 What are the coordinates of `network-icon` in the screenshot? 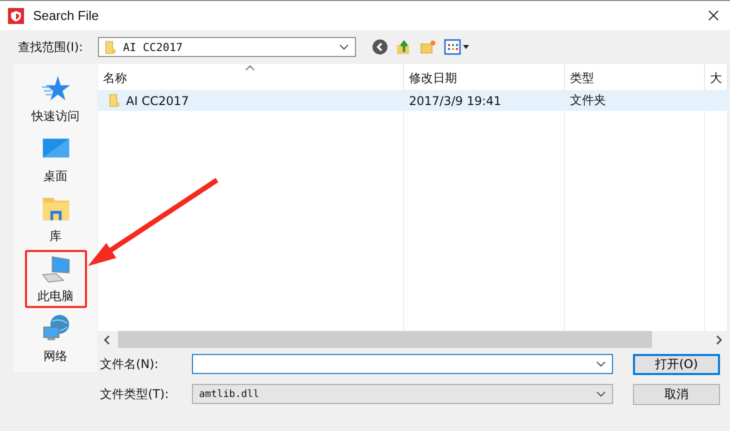 It's located at (55, 329).